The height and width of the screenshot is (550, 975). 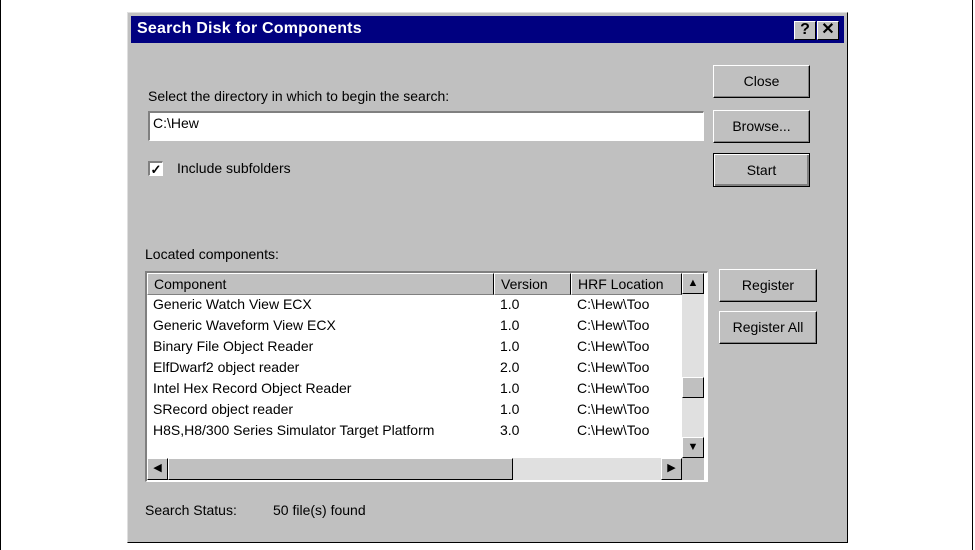 I want to click on cell-component: ElfDwarf2 object reader, so click(x=226, y=367).